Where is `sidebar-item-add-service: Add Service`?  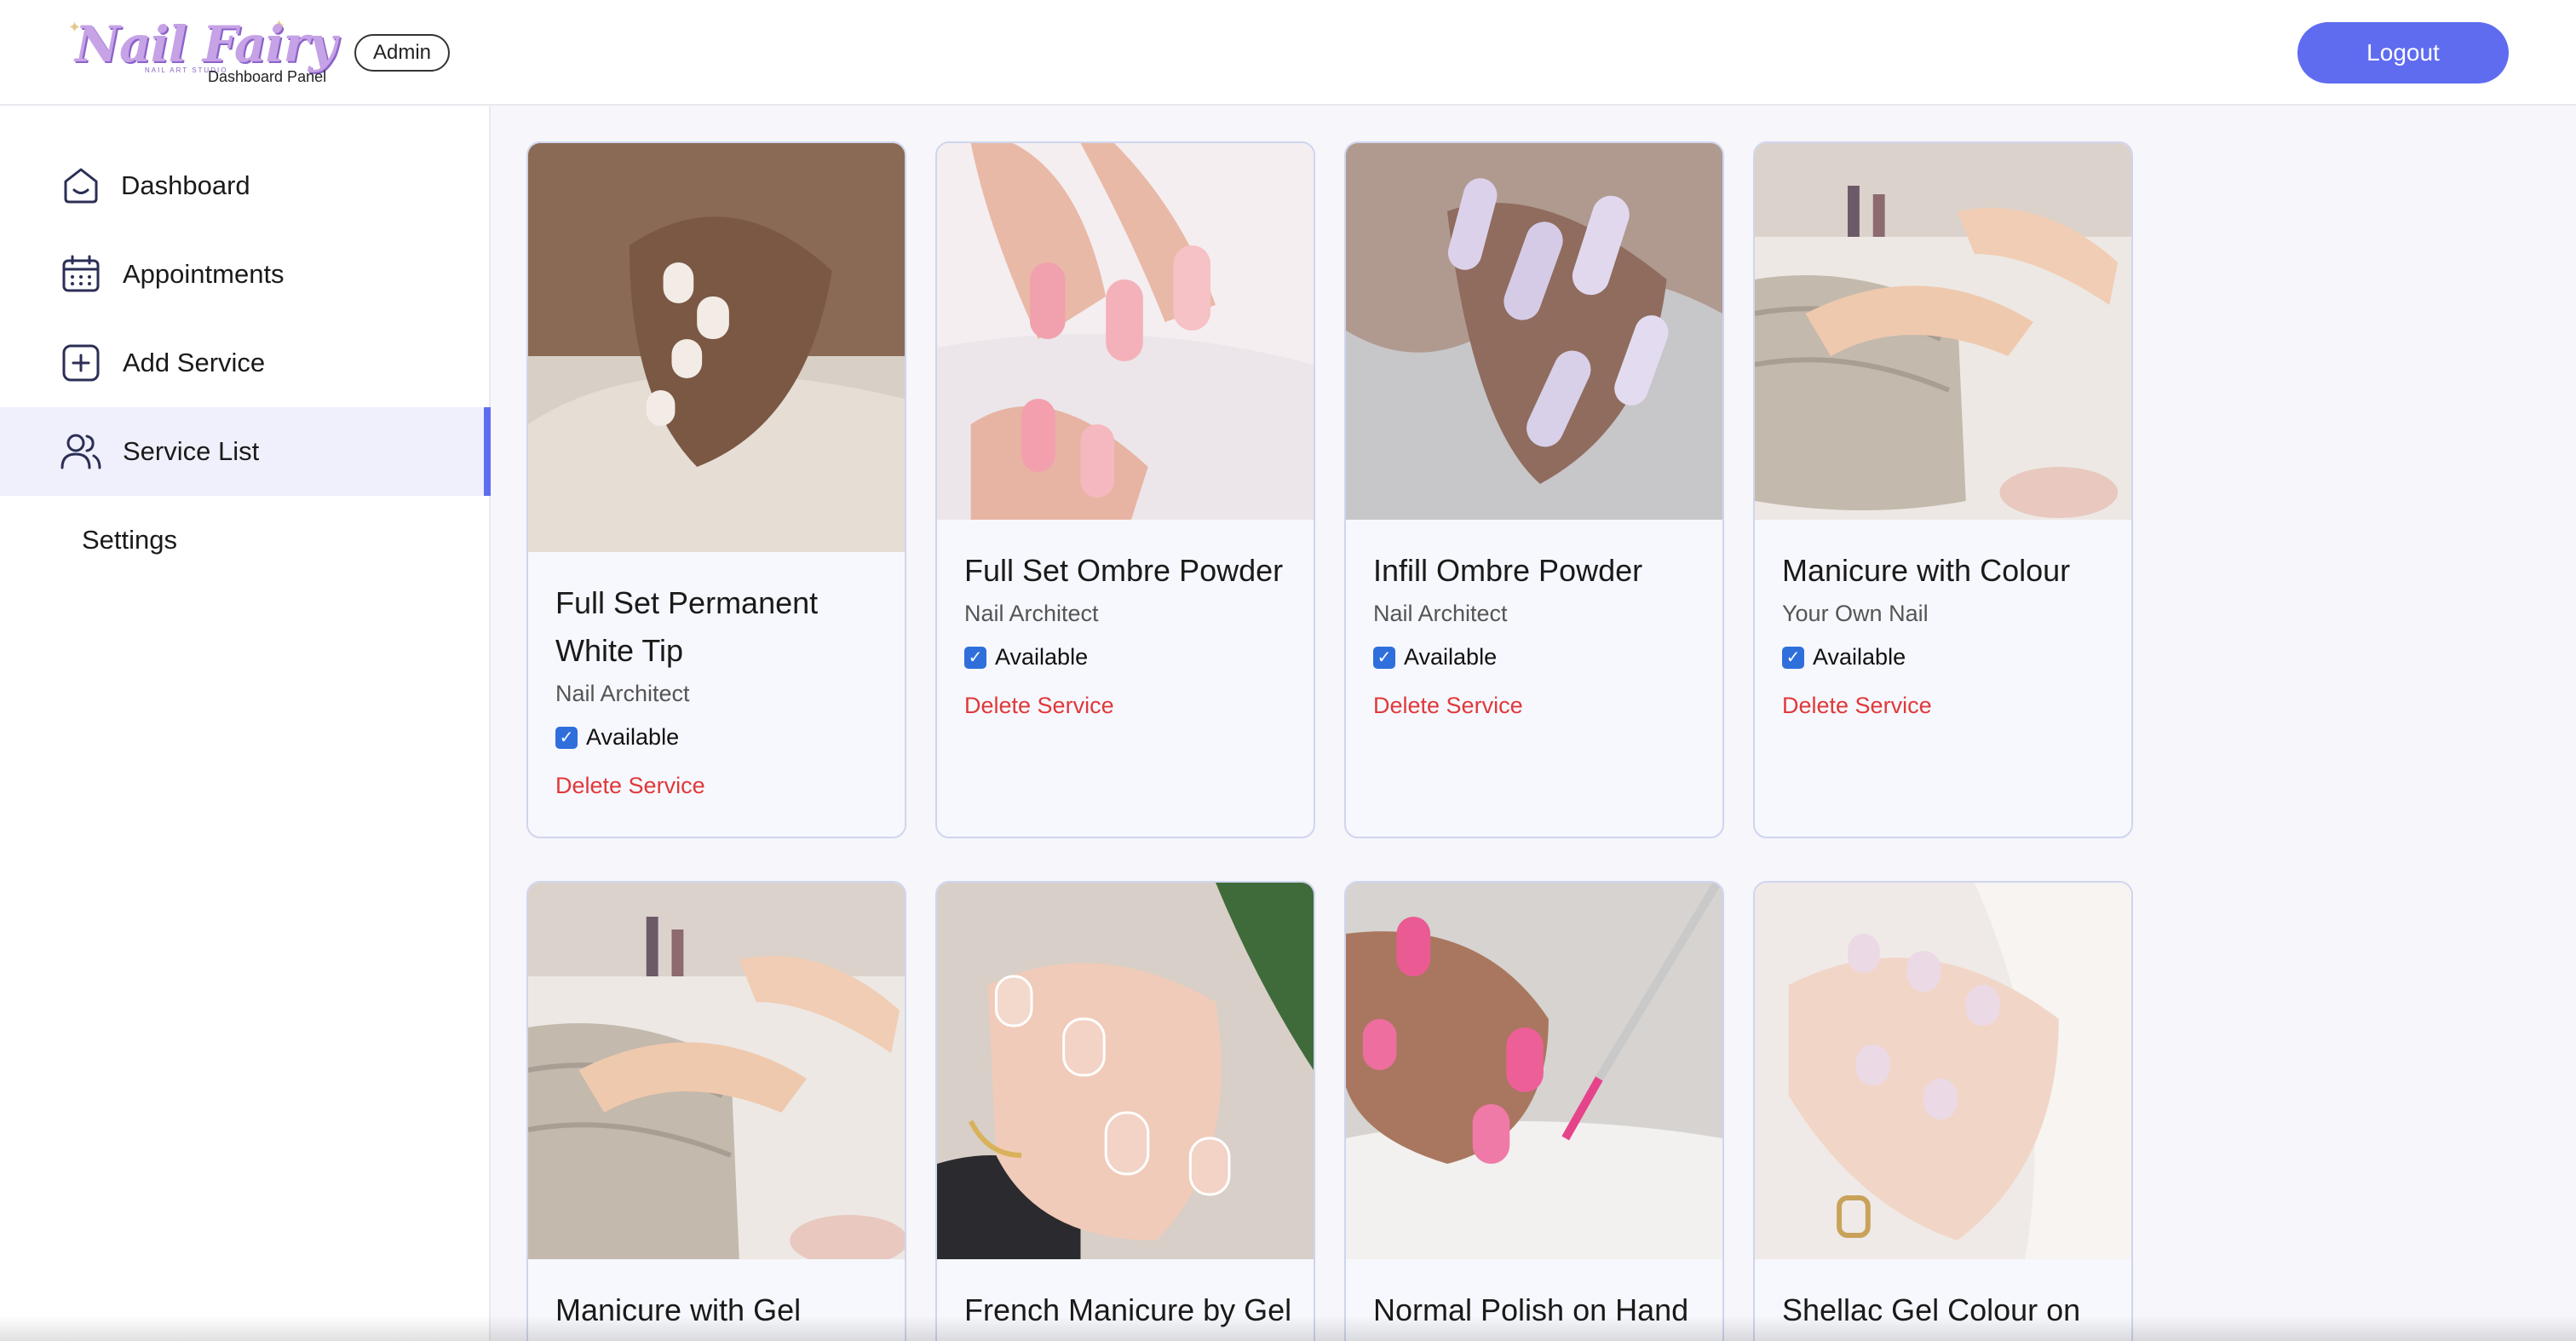 sidebar-item-add-service: Add Service is located at coordinates (246, 363).